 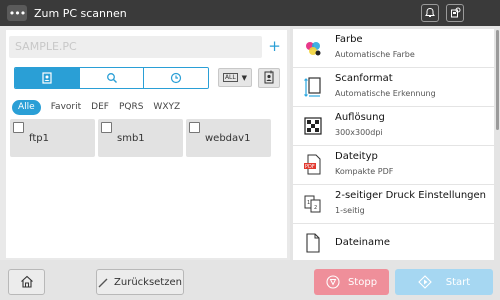 What do you see at coordinates (362, 282) in the screenshot?
I see `stop-label: Stopp` at bounding box center [362, 282].